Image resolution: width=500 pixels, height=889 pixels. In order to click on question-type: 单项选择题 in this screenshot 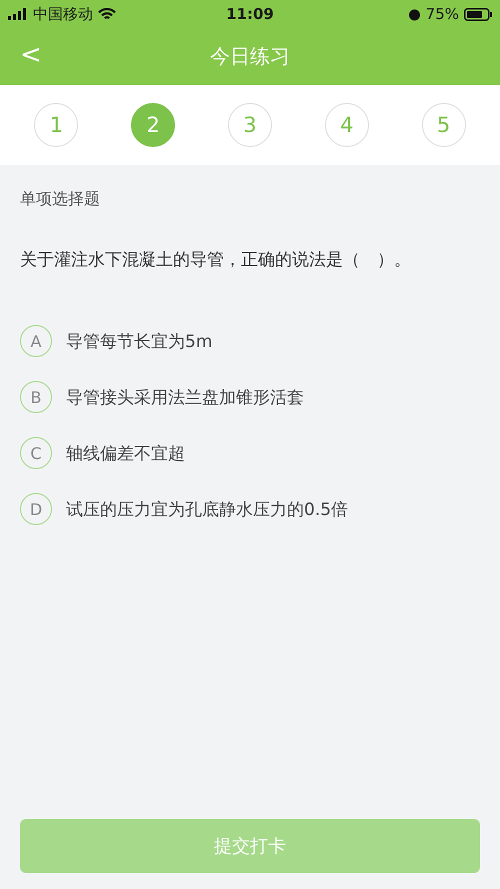, I will do `click(60, 199)`.